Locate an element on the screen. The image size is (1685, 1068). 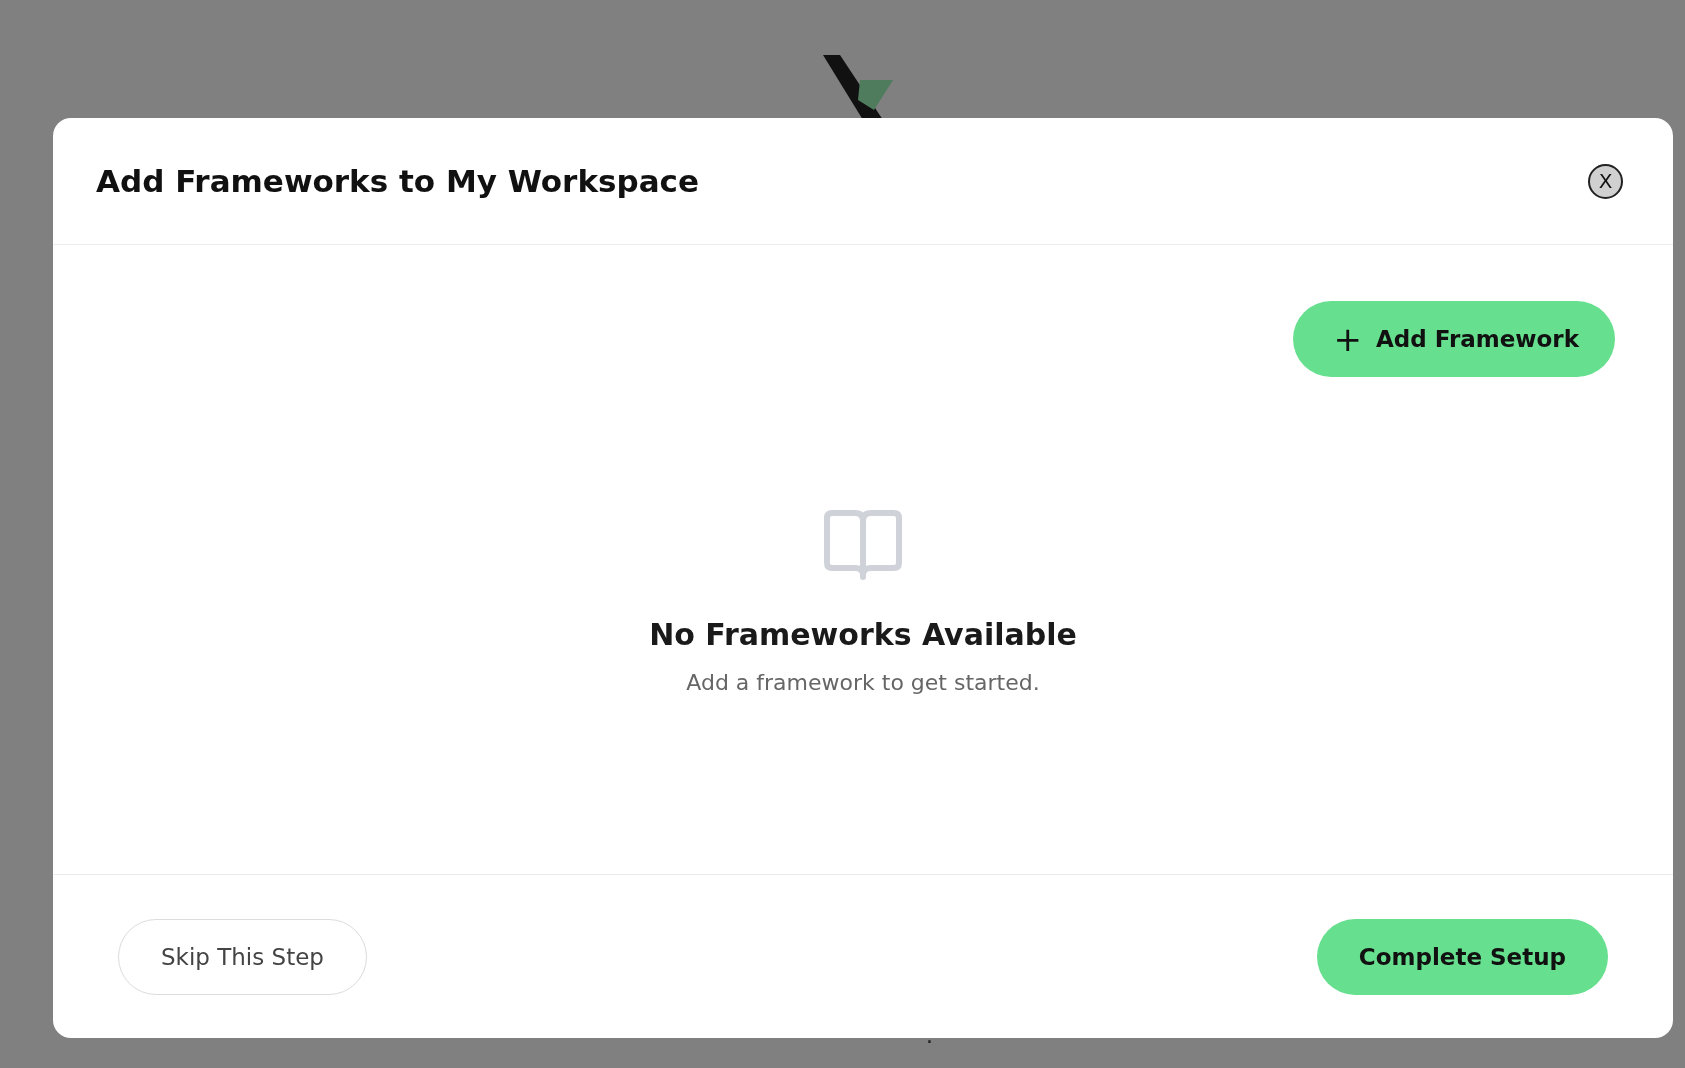
add-framework-button: + Add Framework is located at coordinates (1454, 339).